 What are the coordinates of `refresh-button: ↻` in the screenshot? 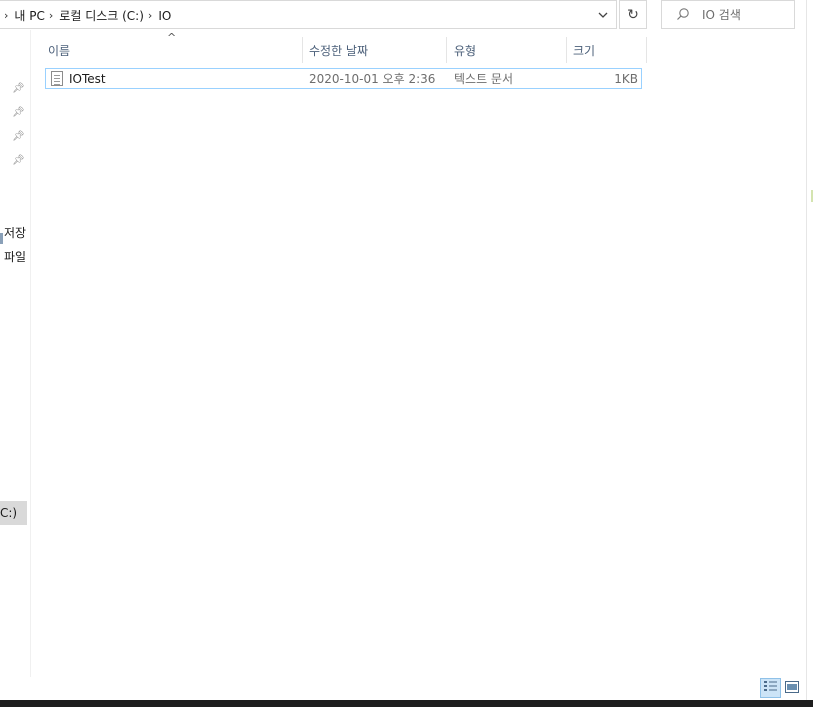 It's located at (633, 14).